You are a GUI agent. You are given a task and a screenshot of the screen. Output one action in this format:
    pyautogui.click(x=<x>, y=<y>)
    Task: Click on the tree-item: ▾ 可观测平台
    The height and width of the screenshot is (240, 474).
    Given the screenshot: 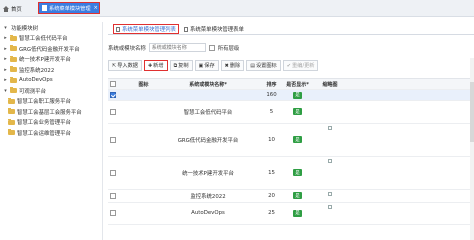 What is the action you would take?
    pyautogui.click(x=51, y=91)
    